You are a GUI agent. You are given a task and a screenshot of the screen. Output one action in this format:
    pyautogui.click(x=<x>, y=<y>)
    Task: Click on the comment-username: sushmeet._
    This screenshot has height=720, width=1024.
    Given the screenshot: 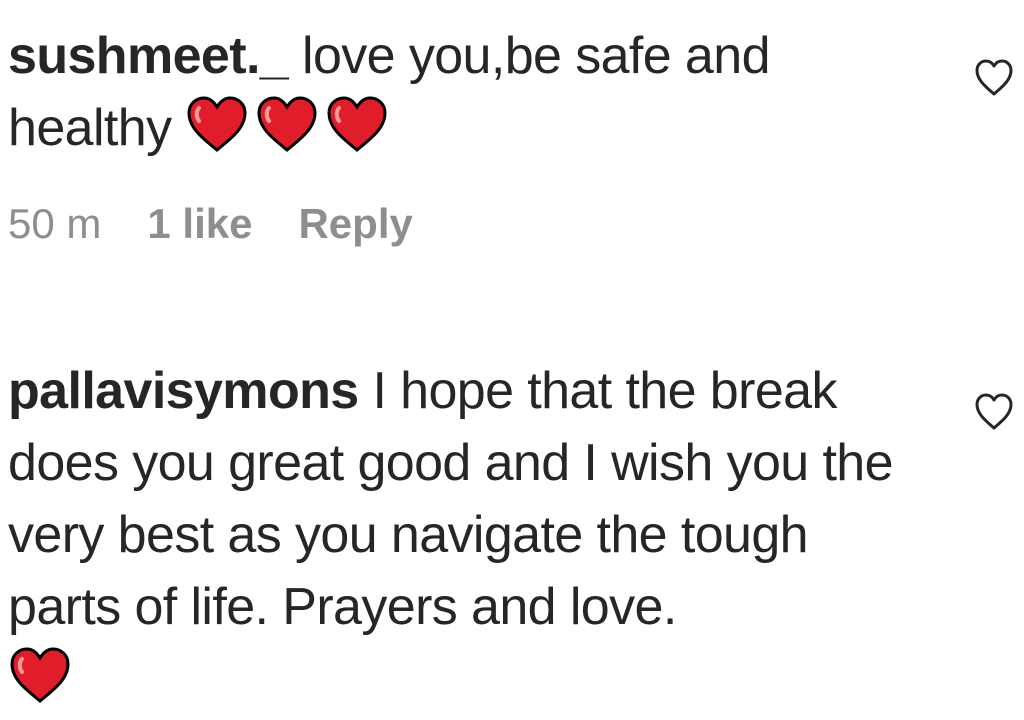 What is the action you would take?
    pyautogui.click(x=148, y=56)
    